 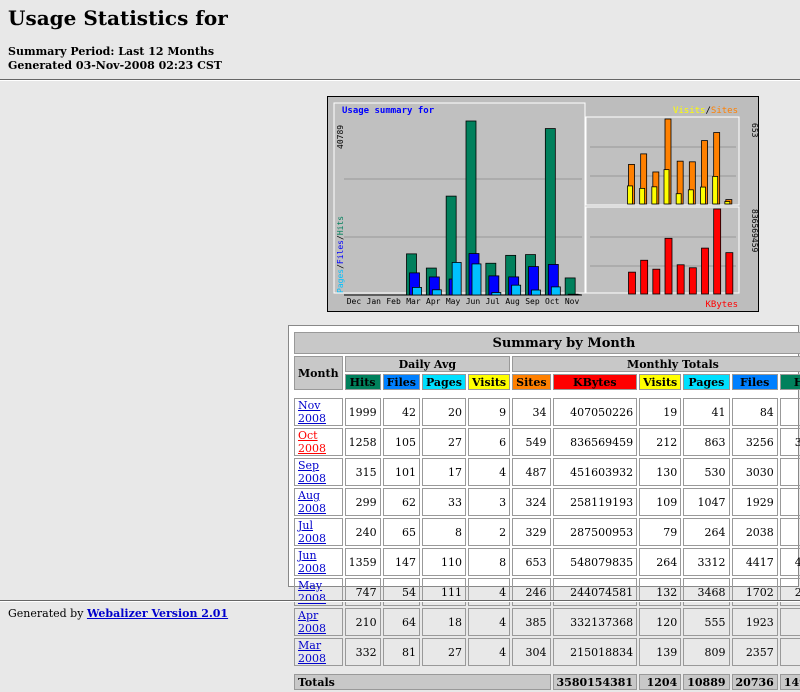 What do you see at coordinates (531, 442) in the screenshot?
I see `cell-sites: 549` at bounding box center [531, 442].